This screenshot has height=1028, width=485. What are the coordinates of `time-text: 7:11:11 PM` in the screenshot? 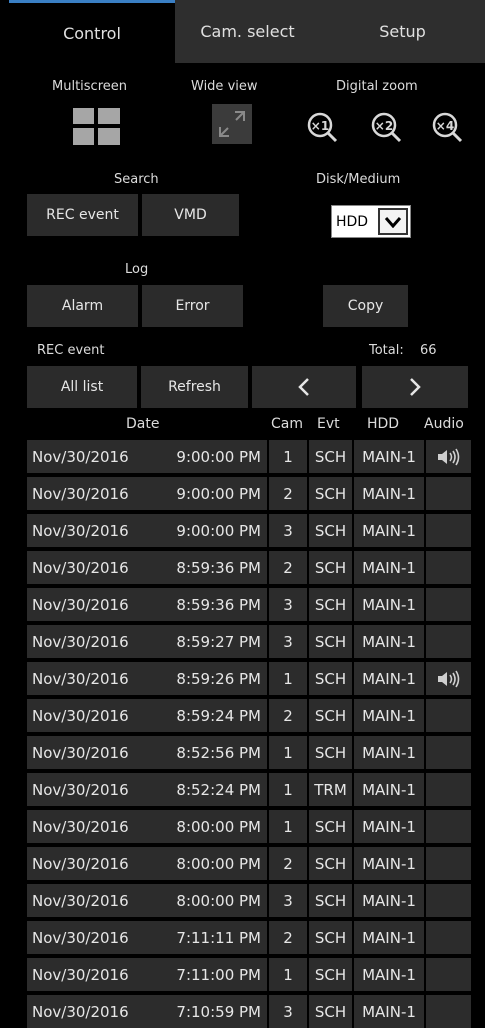 It's located at (218, 937).